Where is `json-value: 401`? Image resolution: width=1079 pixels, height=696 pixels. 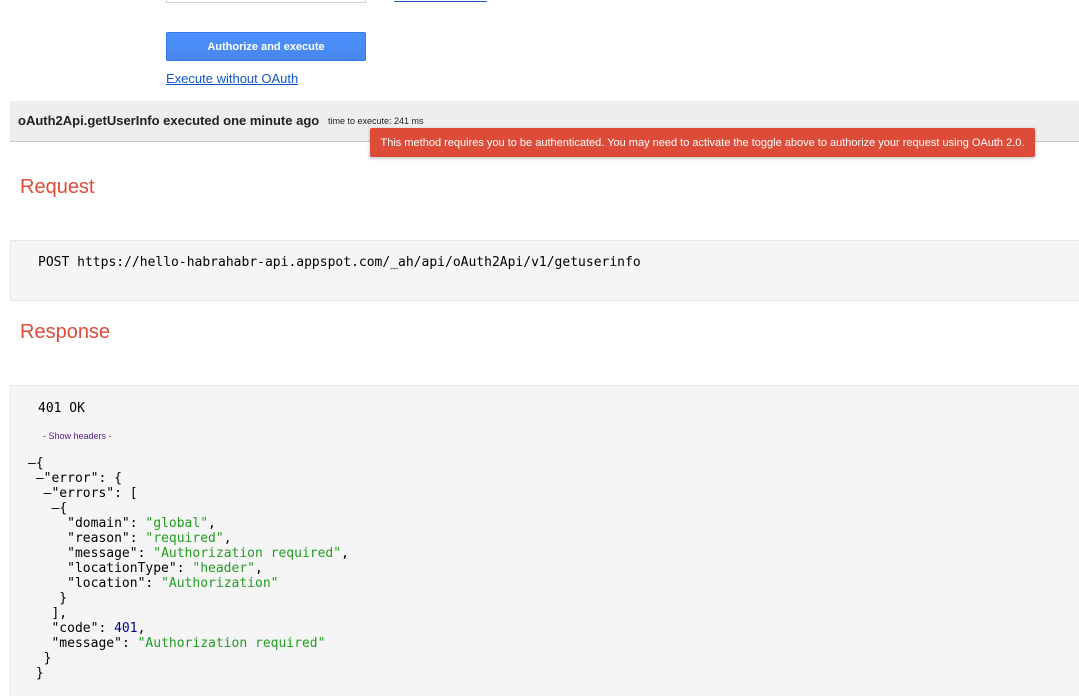 json-value: 401 is located at coordinates (126, 628).